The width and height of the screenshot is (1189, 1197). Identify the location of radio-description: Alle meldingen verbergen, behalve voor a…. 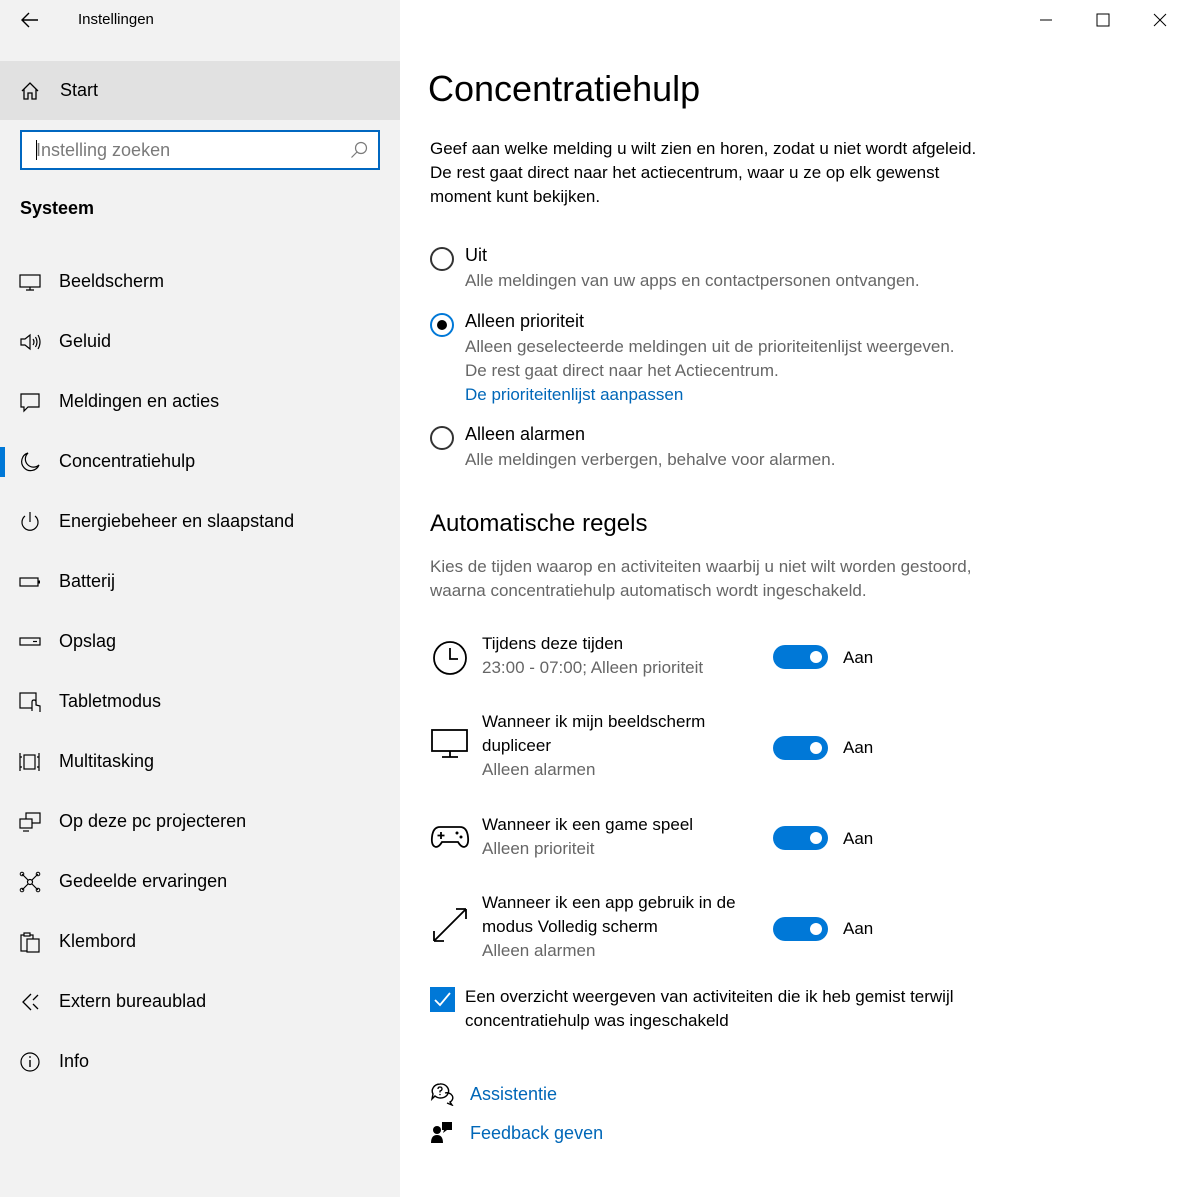
(650, 459).